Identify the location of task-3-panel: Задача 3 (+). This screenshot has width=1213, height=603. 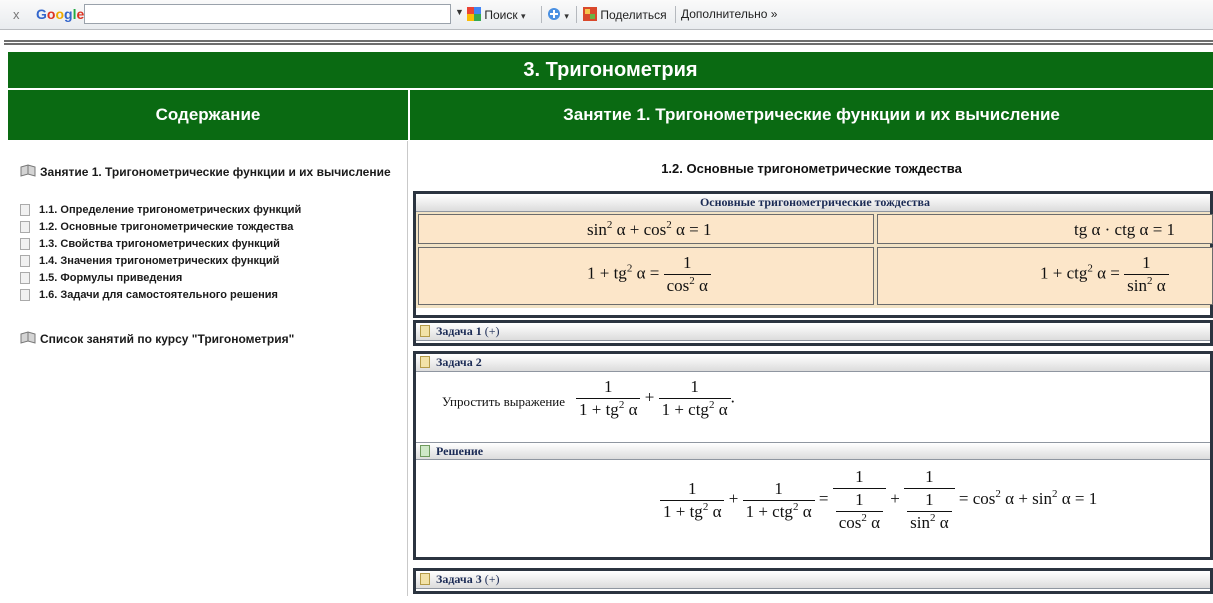
(813, 581).